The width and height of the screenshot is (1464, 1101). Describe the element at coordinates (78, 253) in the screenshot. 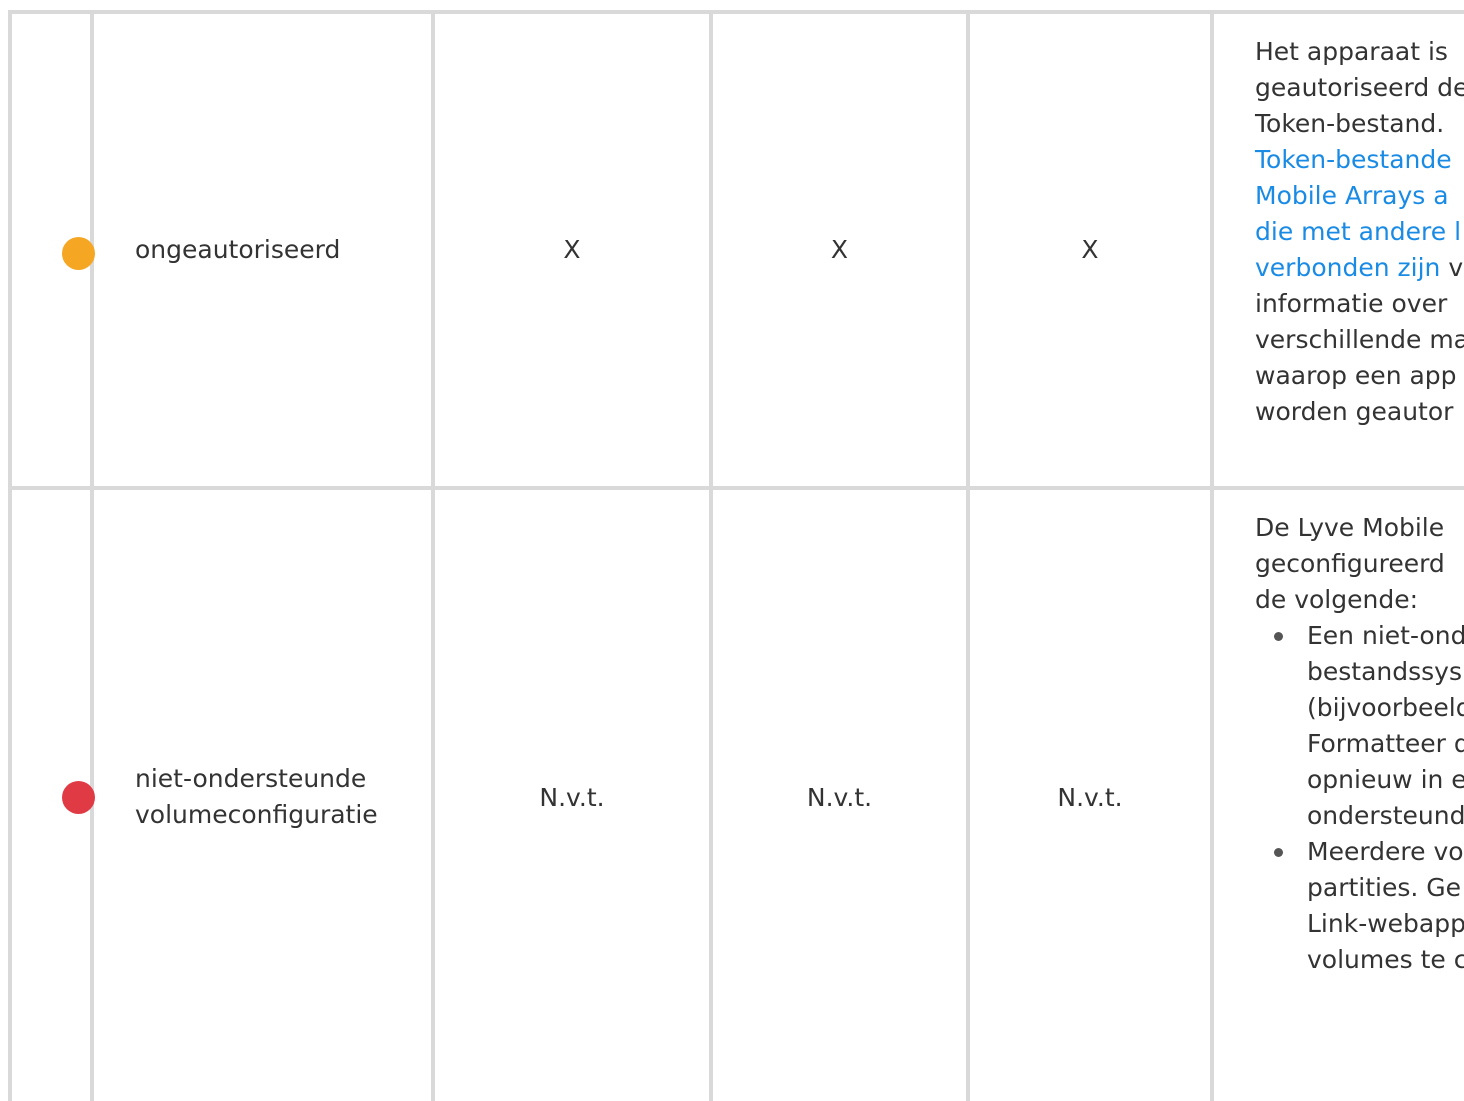

I see `status-dot-orange-icon` at that location.